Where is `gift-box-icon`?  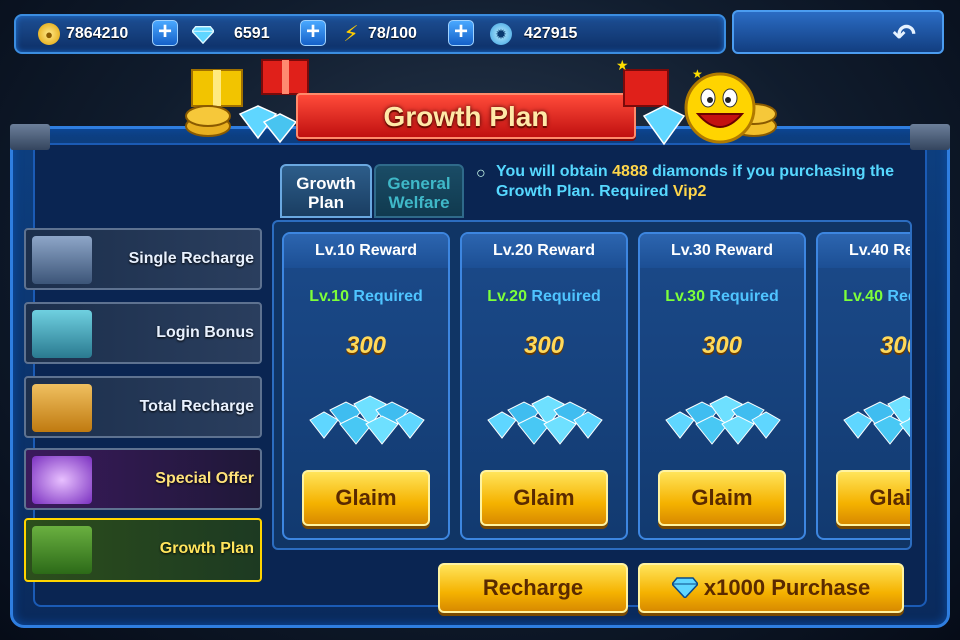
gift-box-icon is located at coordinates (62, 408).